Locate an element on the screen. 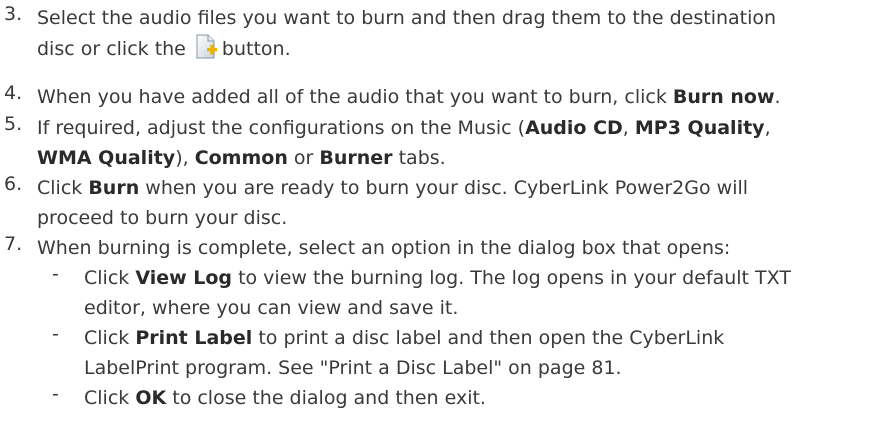 The width and height of the screenshot is (888, 430). ui-term: Burn now is located at coordinates (723, 97).